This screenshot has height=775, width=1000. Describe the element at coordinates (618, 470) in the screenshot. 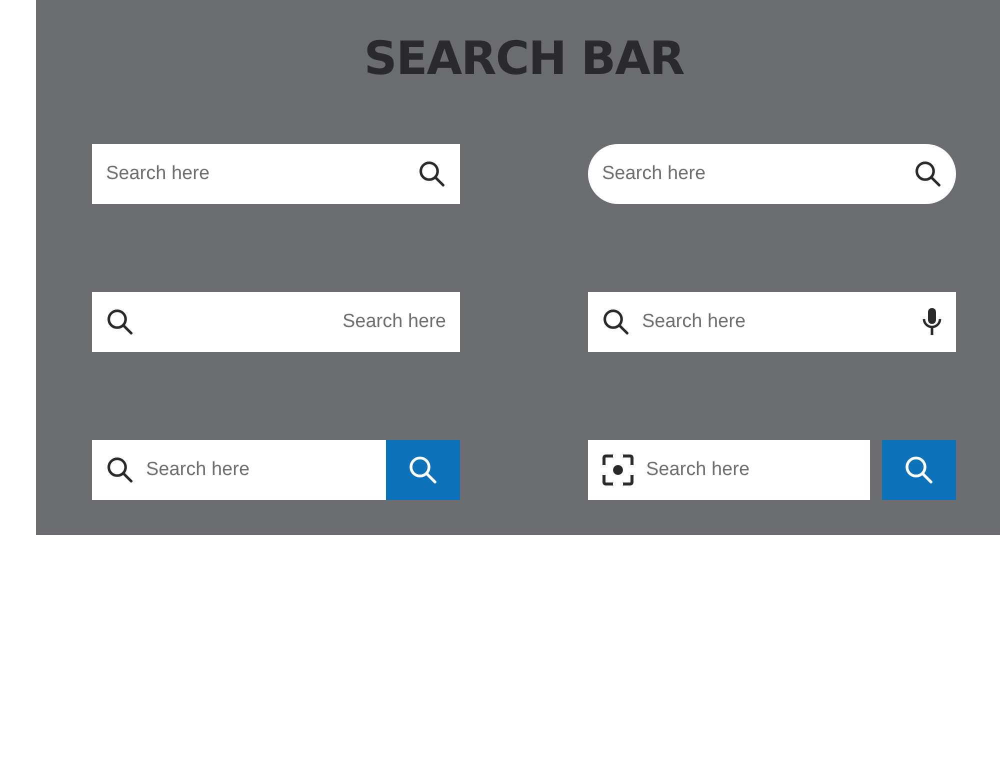

I see `scan-icon` at that location.